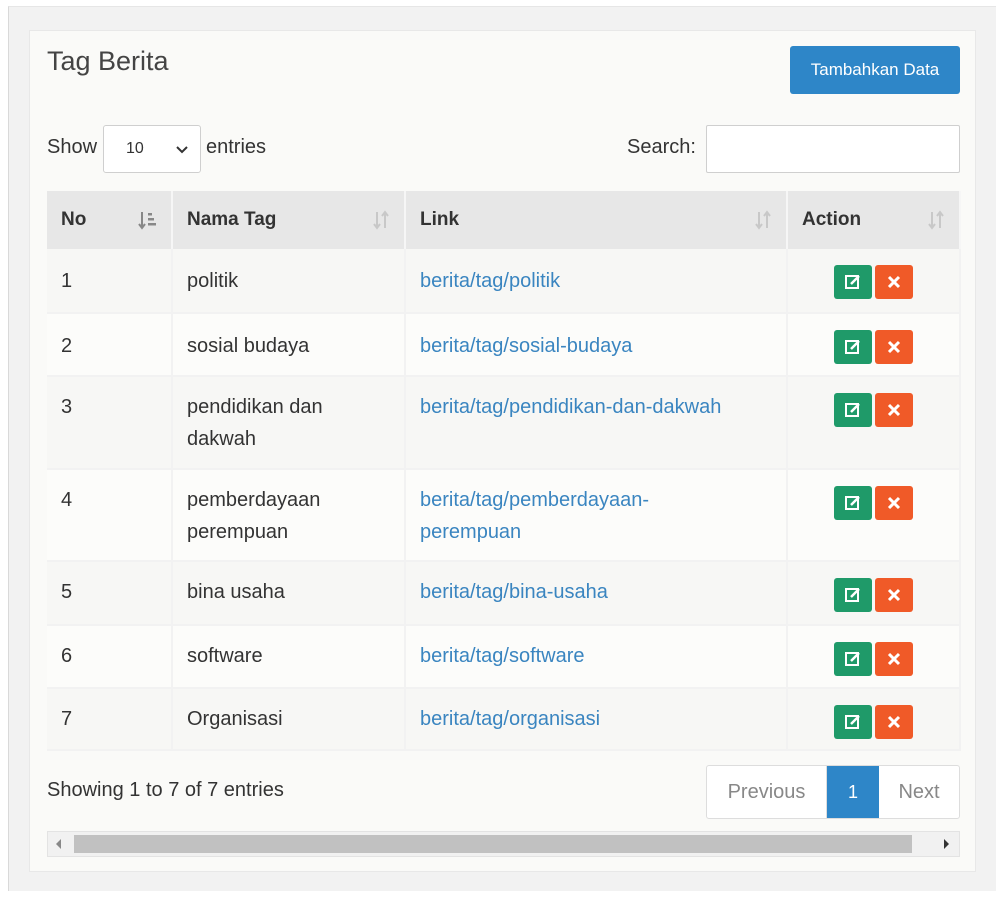  I want to click on previous-page-button: Previous, so click(767, 792).